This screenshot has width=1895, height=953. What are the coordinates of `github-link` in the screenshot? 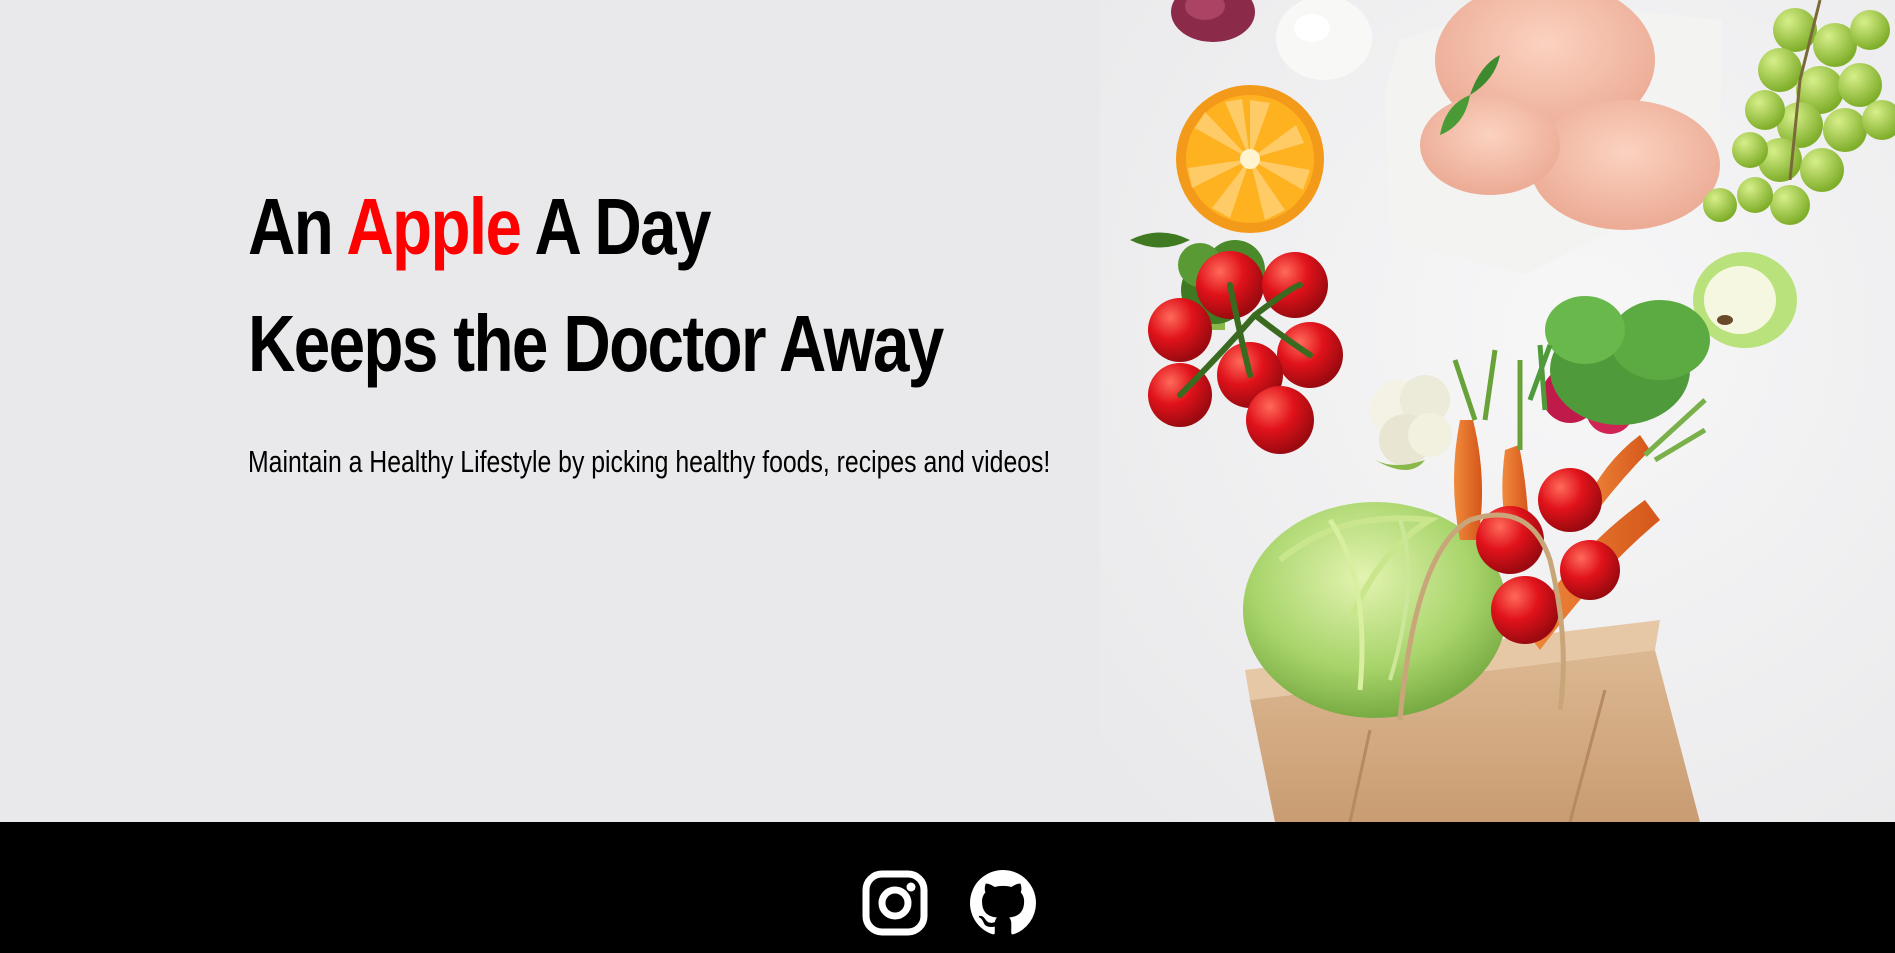 It's located at (1003, 903).